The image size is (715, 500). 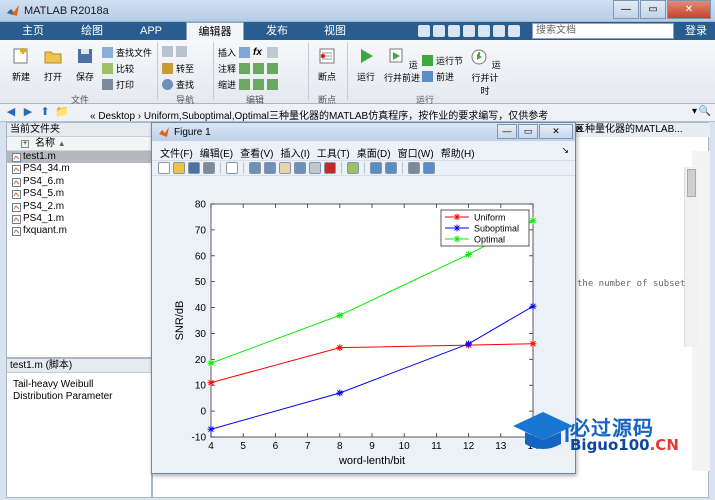 What do you see at coordinates (79, 169) in the screenshot?
I see `file-item: PS4_34.m` at bounding box center [79, 169].